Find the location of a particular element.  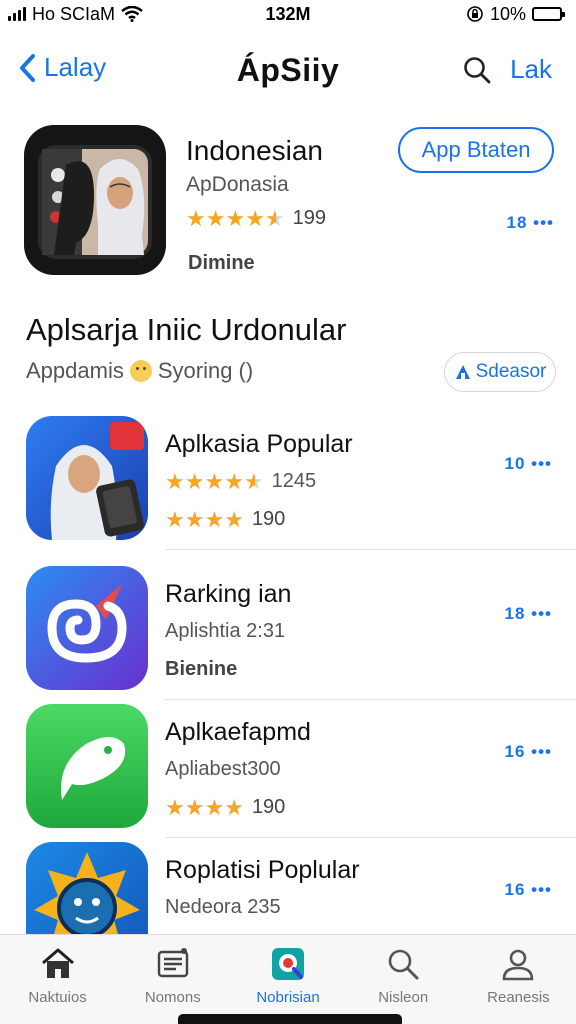

smiley-icon is located at coordinates (140, 371).